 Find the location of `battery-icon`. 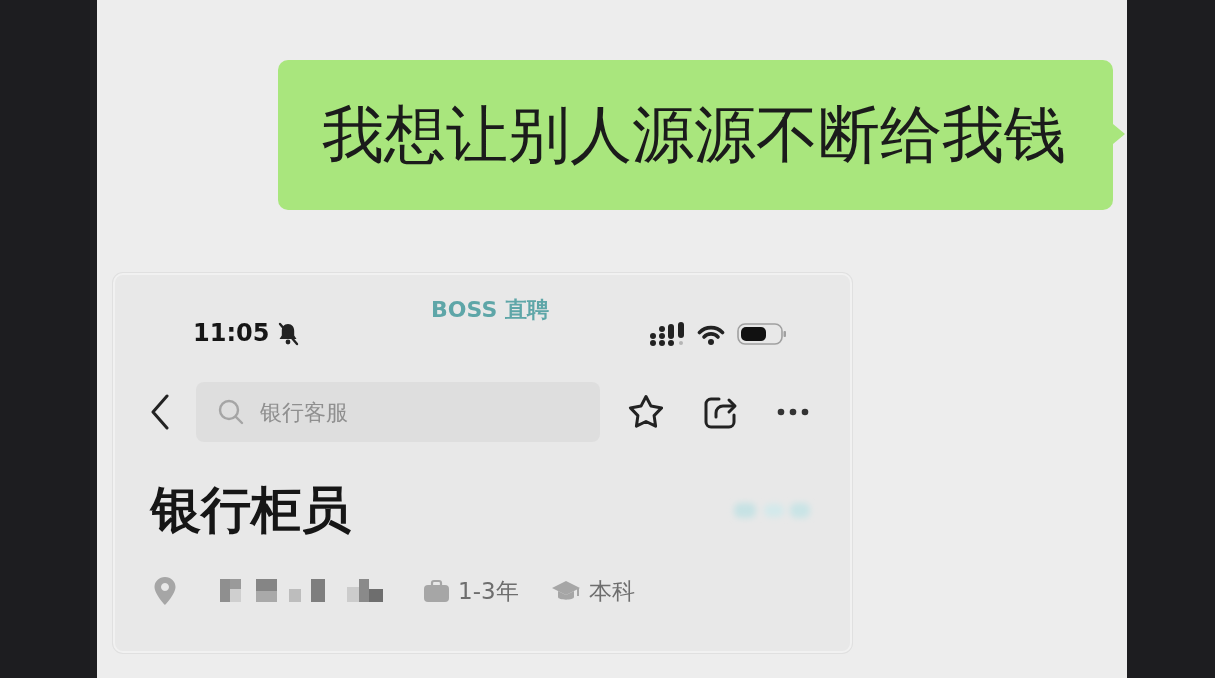

battery-icon is located at coordinates (762, 334).